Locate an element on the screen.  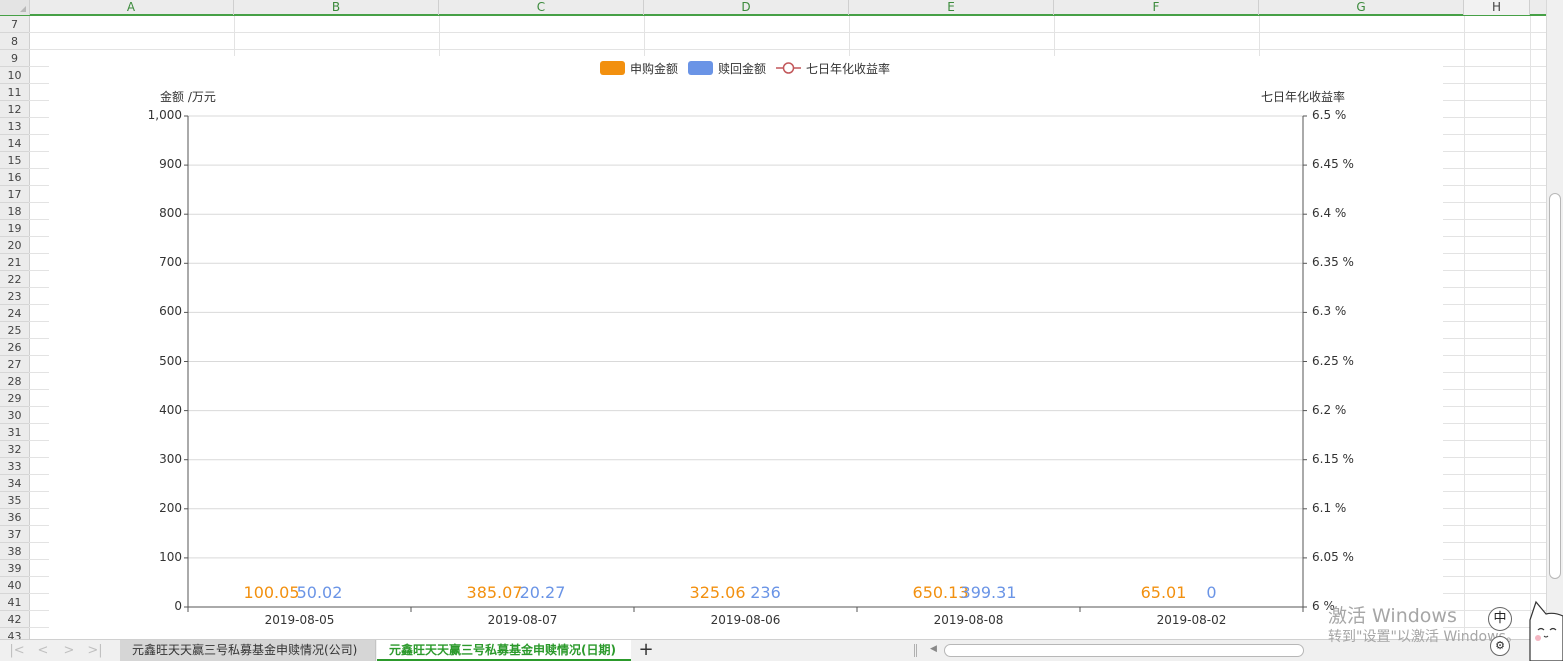
y-right-tick-label: 6.25 % is located at coordinates (1333, 360).